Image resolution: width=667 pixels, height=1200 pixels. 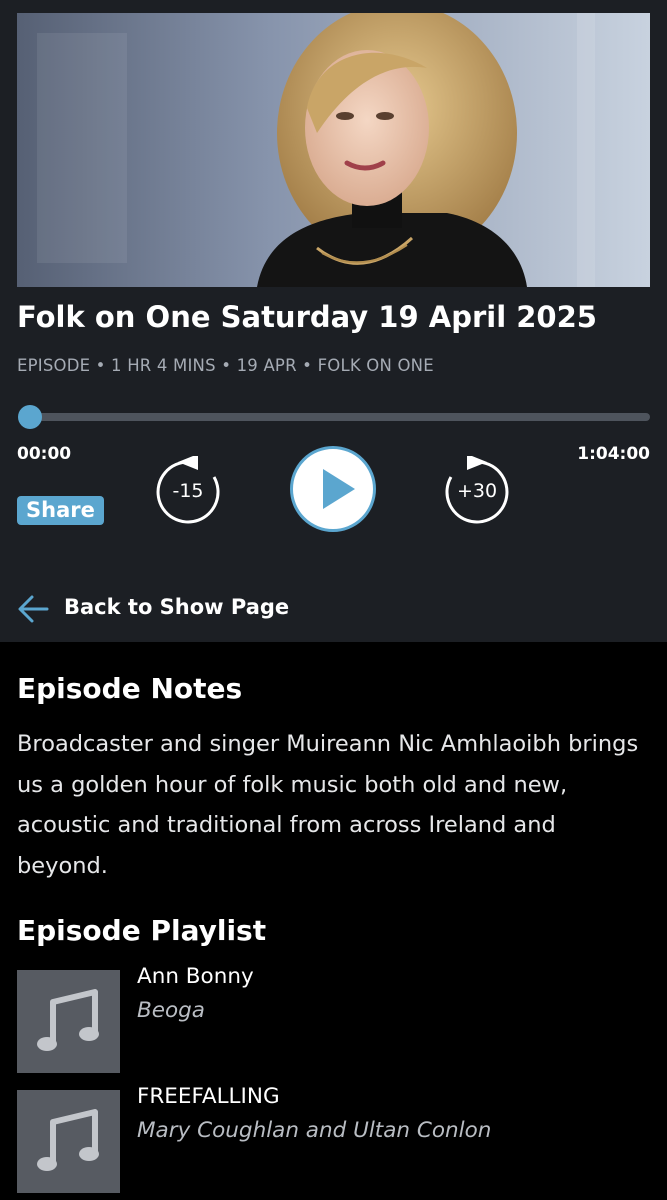 I want to click on track-artist: Beoga, so click(x=171, y=1010).